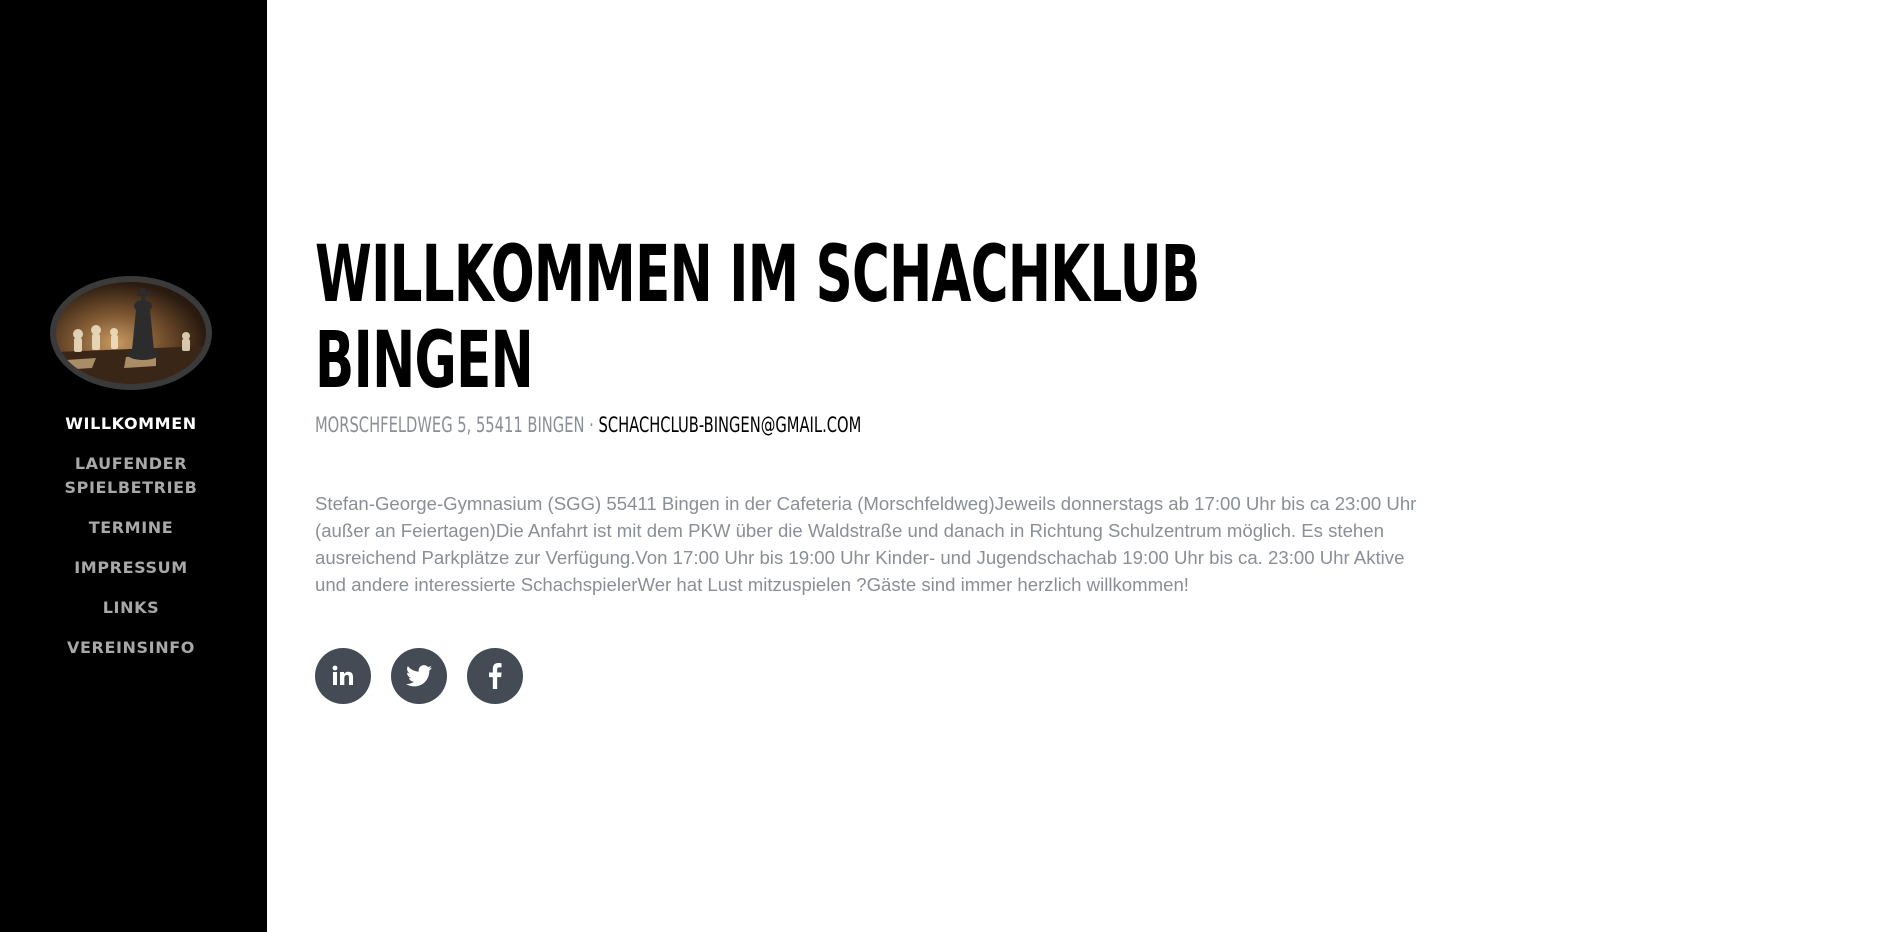 The image size is (1885, 932). I want to click on twitter-button, so click(419, 676).